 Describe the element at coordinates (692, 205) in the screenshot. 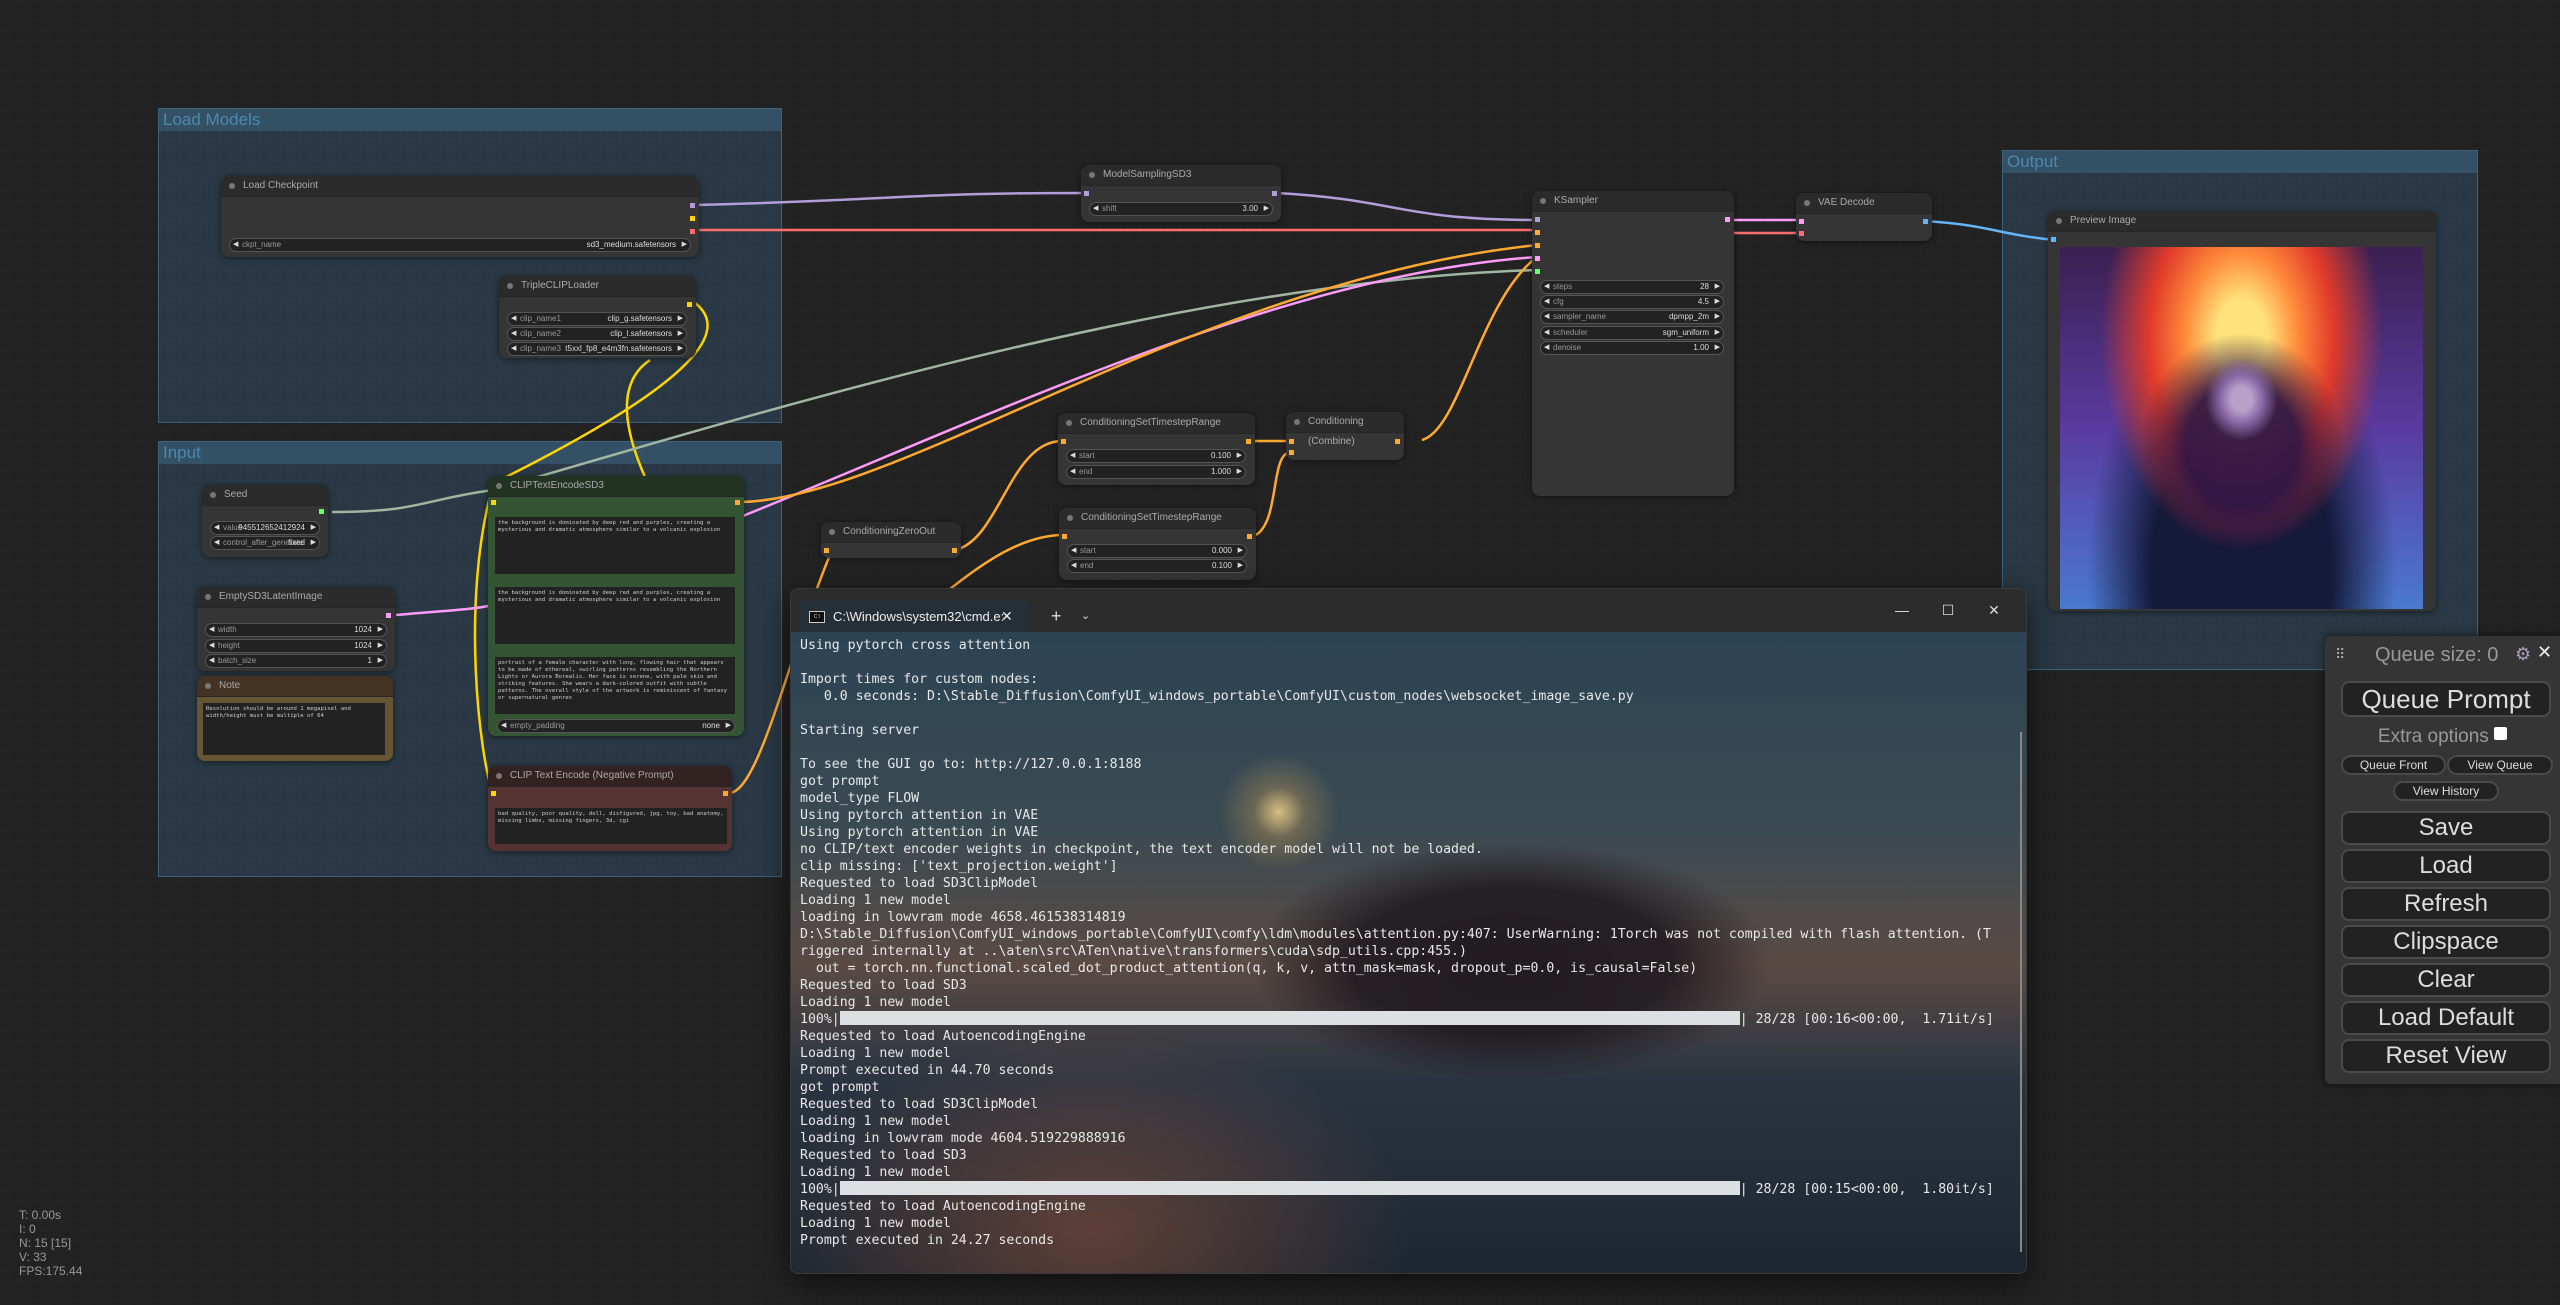

I see `output-slot-model` at that location.